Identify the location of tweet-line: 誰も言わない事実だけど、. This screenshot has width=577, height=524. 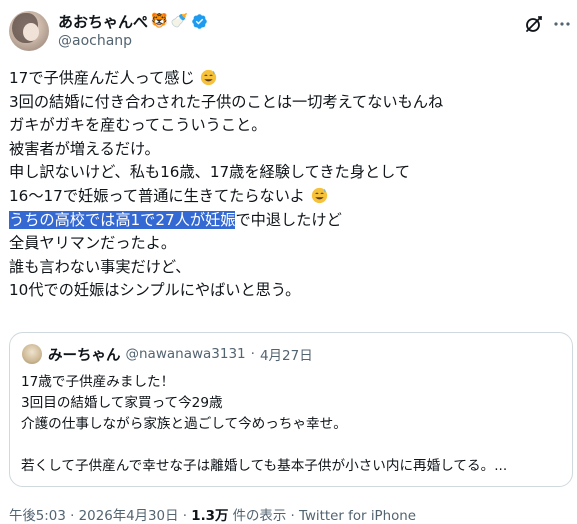
(100, 266).